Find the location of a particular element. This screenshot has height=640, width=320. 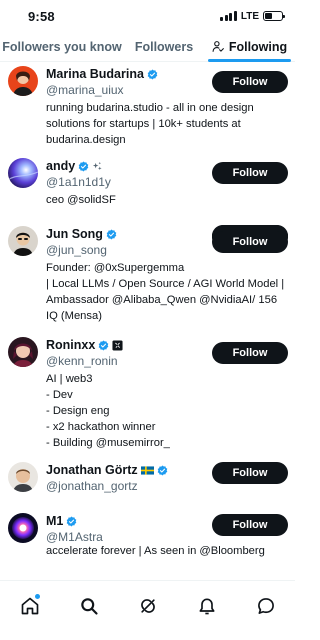

bell-icon is located at coordinates (206, 606).